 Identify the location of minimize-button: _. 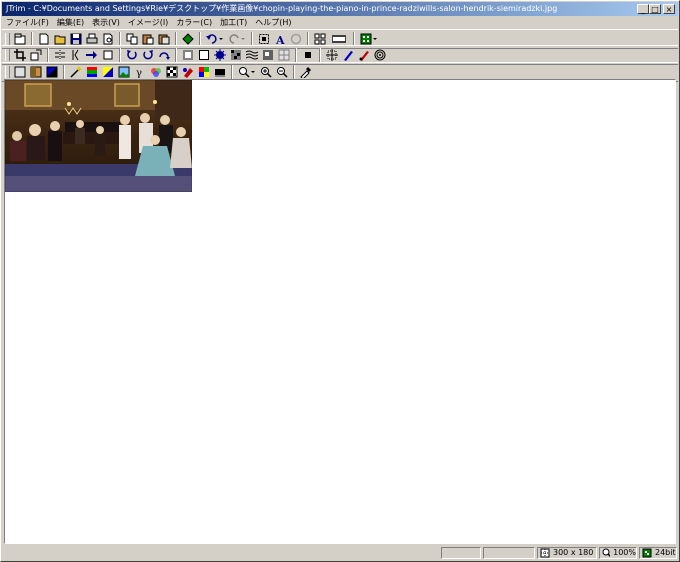
(643, 9).